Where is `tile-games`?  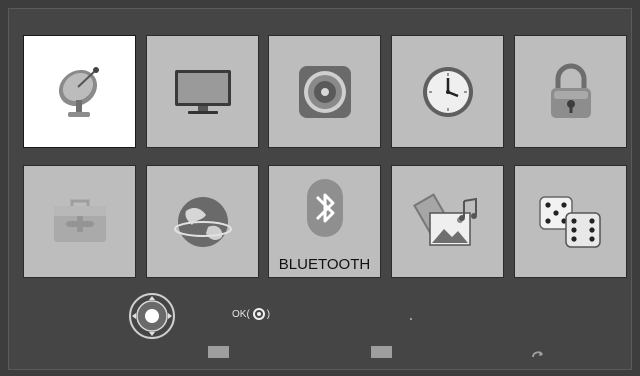
tile-games is located at coordinates (570, 221).